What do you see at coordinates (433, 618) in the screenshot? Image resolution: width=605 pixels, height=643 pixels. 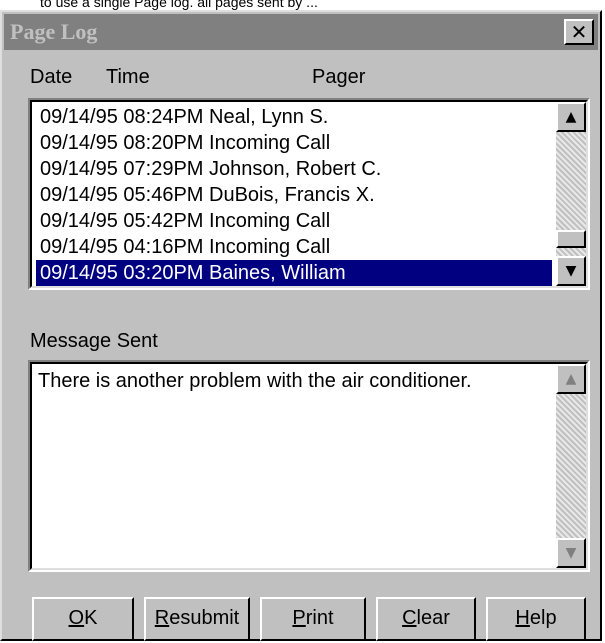 I see `clear-label: lear` at bounding box center [433, 618].